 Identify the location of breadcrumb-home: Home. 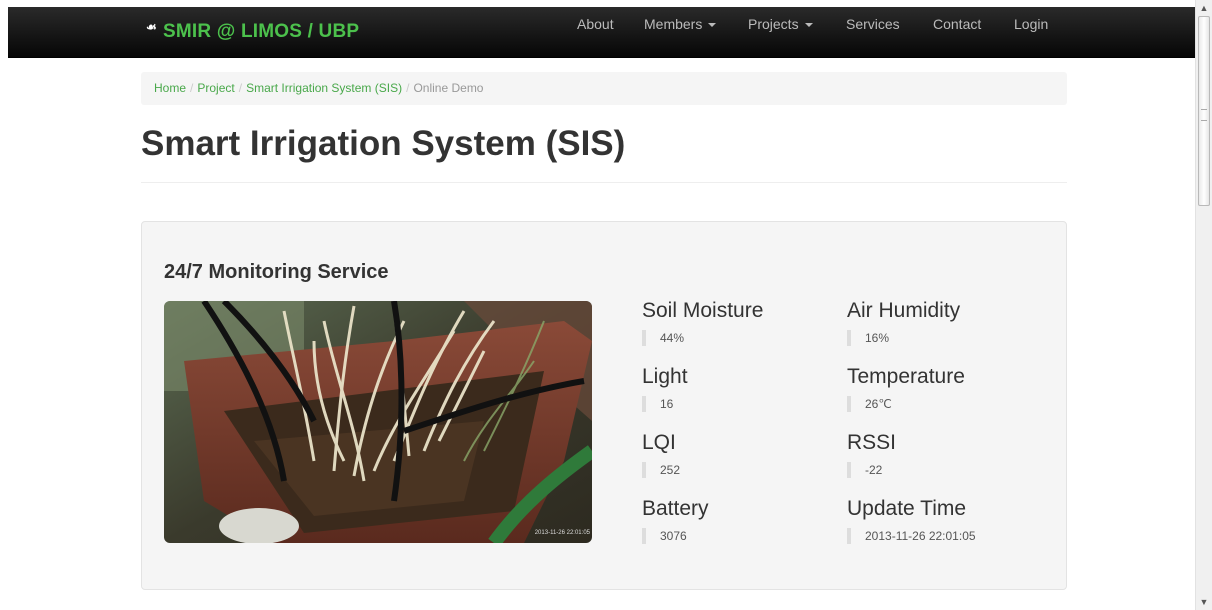
(170, 88).